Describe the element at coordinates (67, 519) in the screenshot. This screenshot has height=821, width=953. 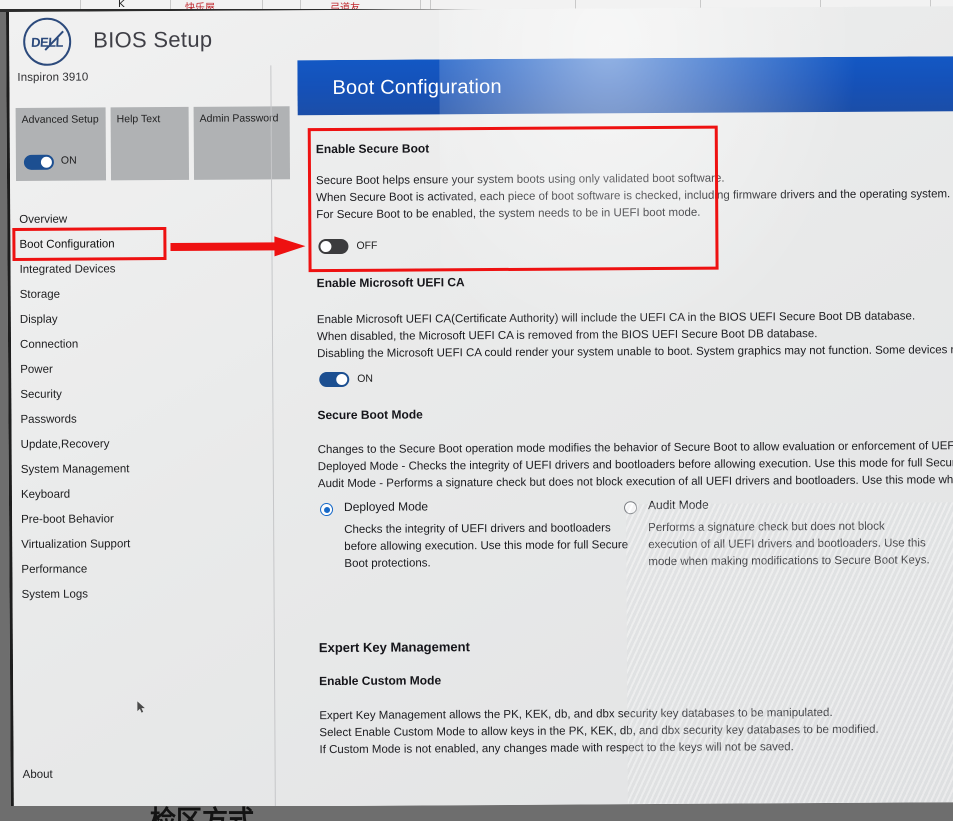
I see `sidebar-item-label: Pre-boot Behavior` at that location.